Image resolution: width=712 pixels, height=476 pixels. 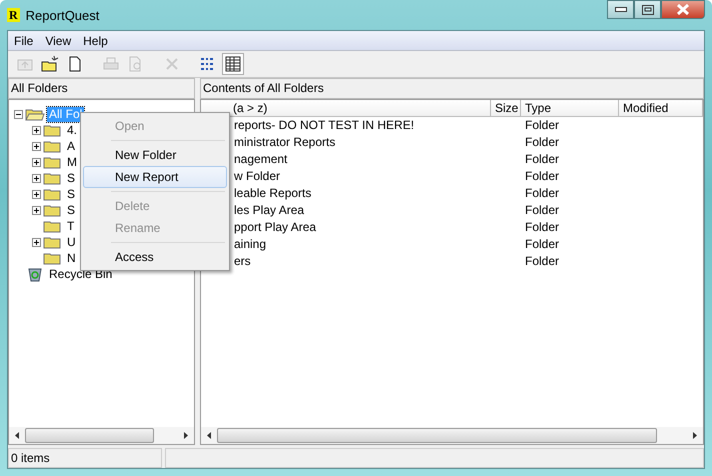 What do you see at coordinates (506, 108) in the screenshot?
I see `column-header: Size` at bounding box center [506, 108].